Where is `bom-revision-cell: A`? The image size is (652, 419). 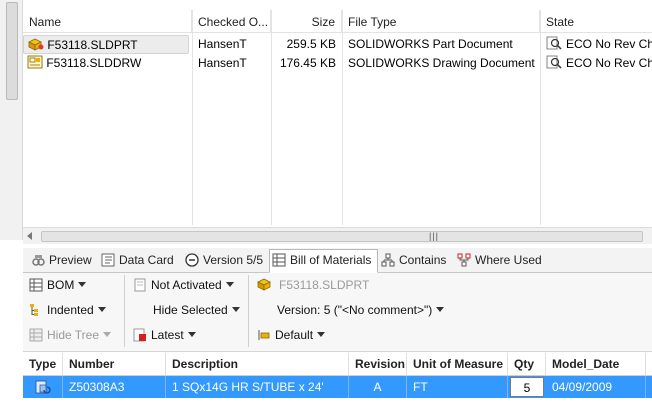 bom-revision-cell: A is located at coordinates (378, 387).